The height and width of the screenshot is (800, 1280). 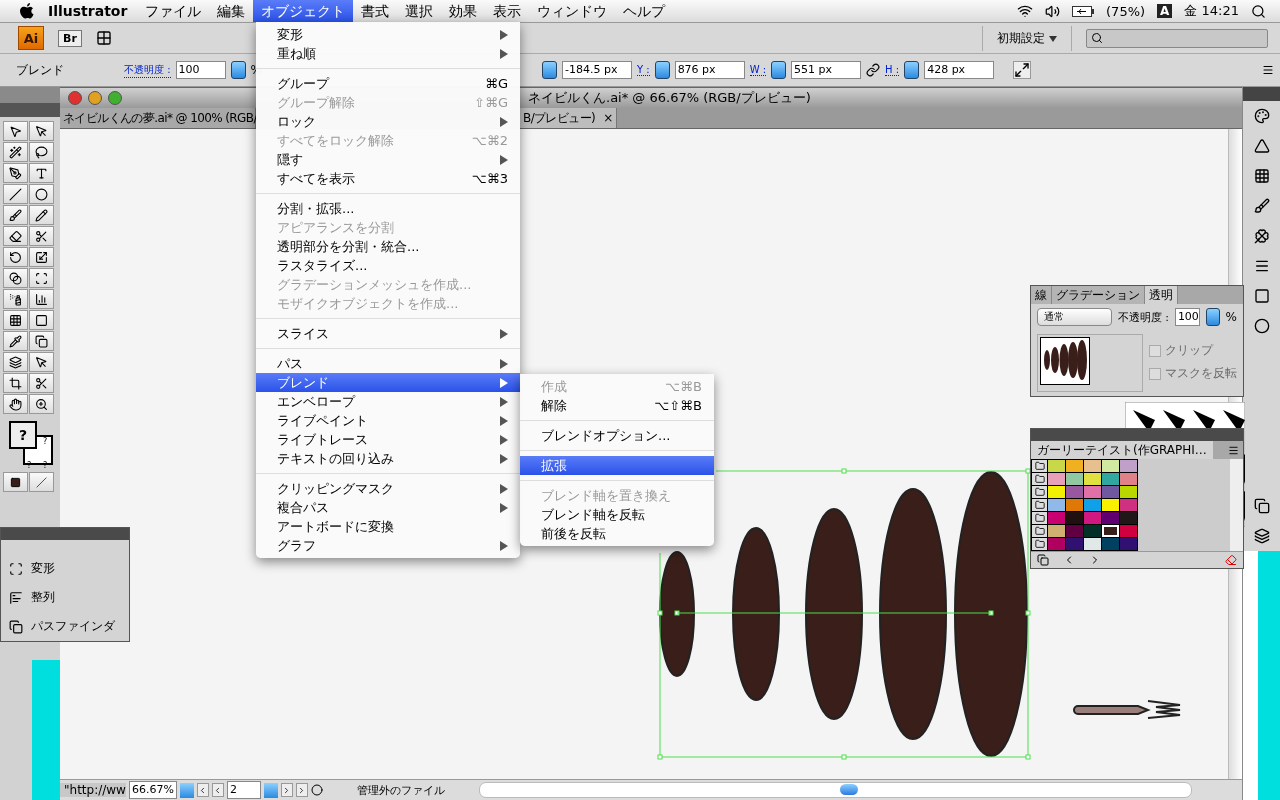 What do you see at coordinates (147, 70) in the screenshot?
I see `opacity-link: 不透明度 :` at bounding box center [147, 70].